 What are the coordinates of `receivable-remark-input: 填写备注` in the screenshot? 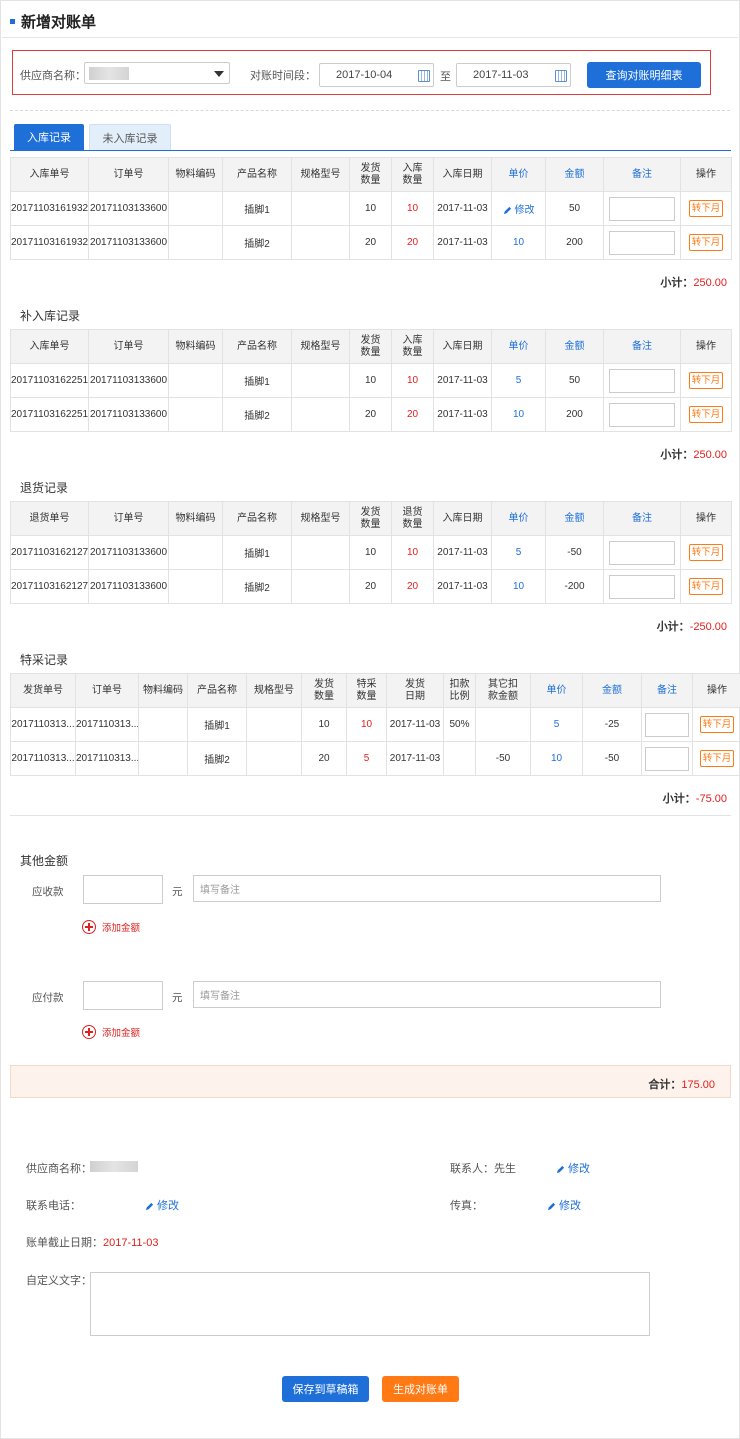 It's located at (427, 888).